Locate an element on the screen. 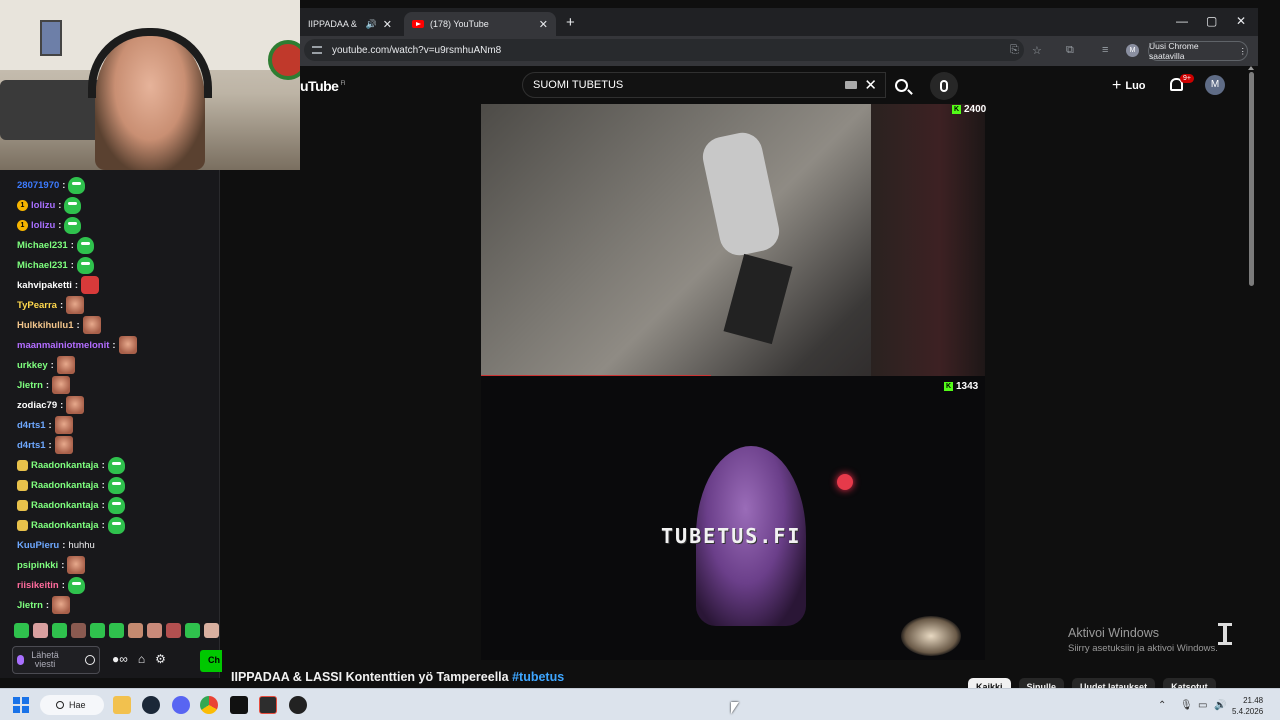 Image resolution: width=1280 pixels, height=720 pixels. file-explorer-icon is located at coordinates (122, 705).